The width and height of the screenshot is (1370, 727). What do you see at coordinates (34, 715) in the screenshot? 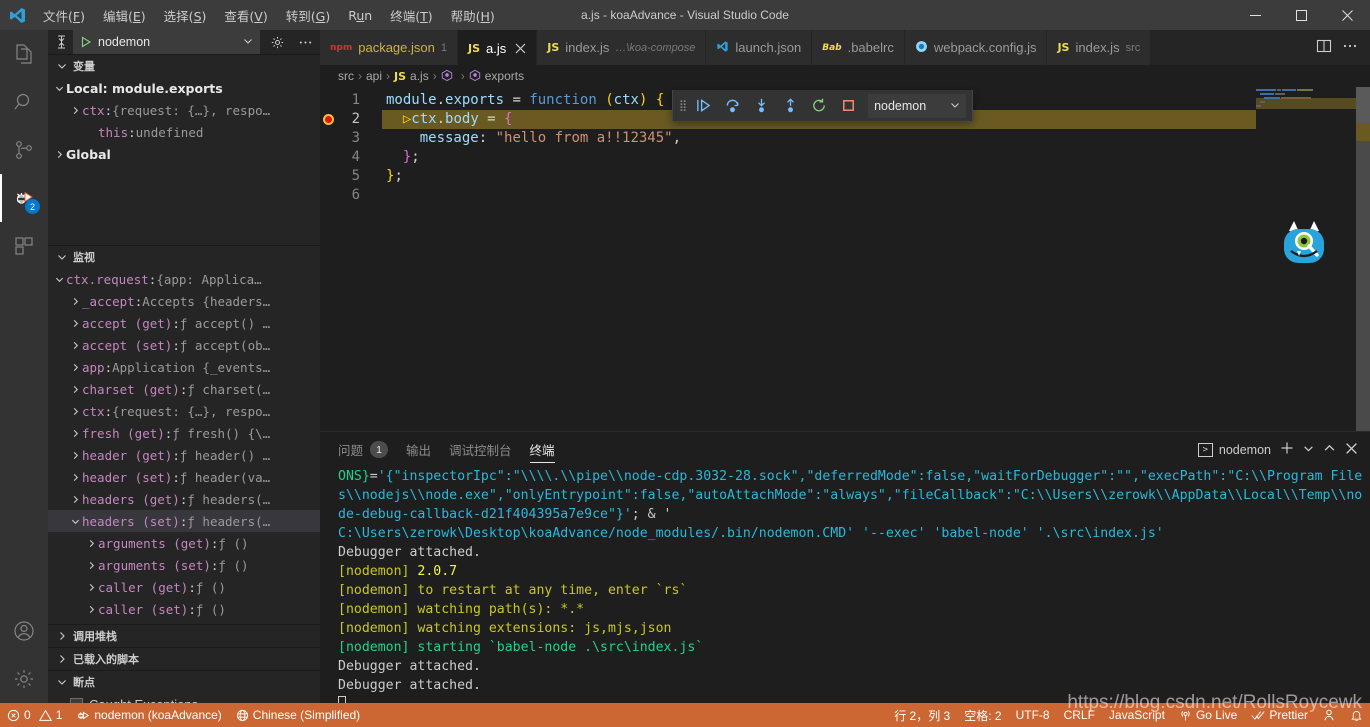
I see `status-problems: 0 1` at bounding box center [34, 715].